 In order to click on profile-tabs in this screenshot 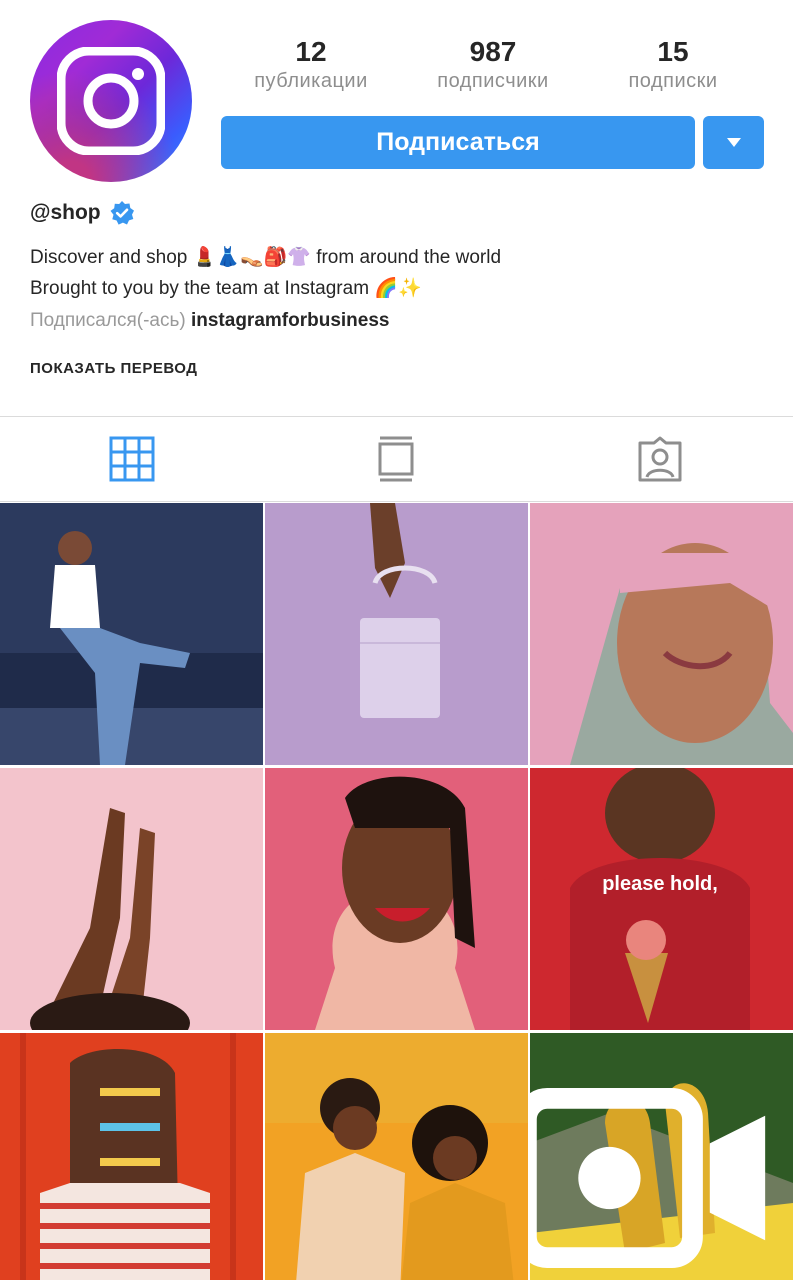, I will do `click(396, 459)`.